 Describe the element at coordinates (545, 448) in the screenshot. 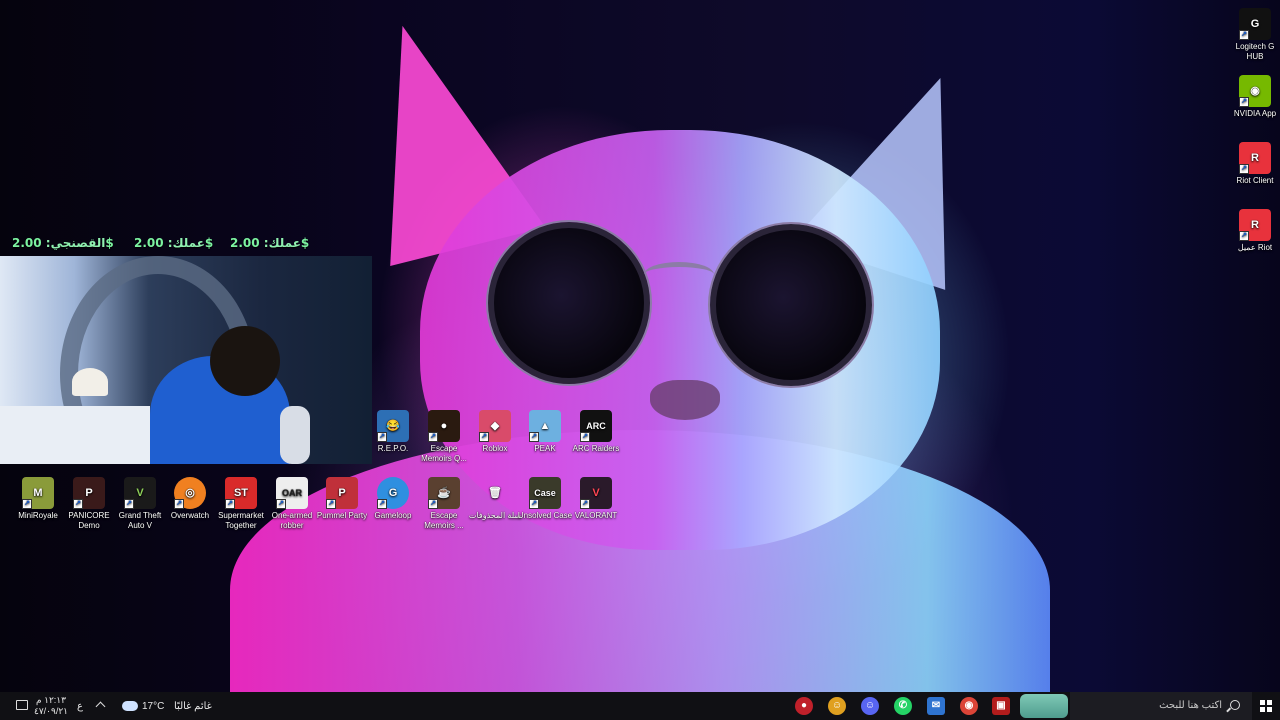

I see `desktop-icon-label: PEAK` at that location.